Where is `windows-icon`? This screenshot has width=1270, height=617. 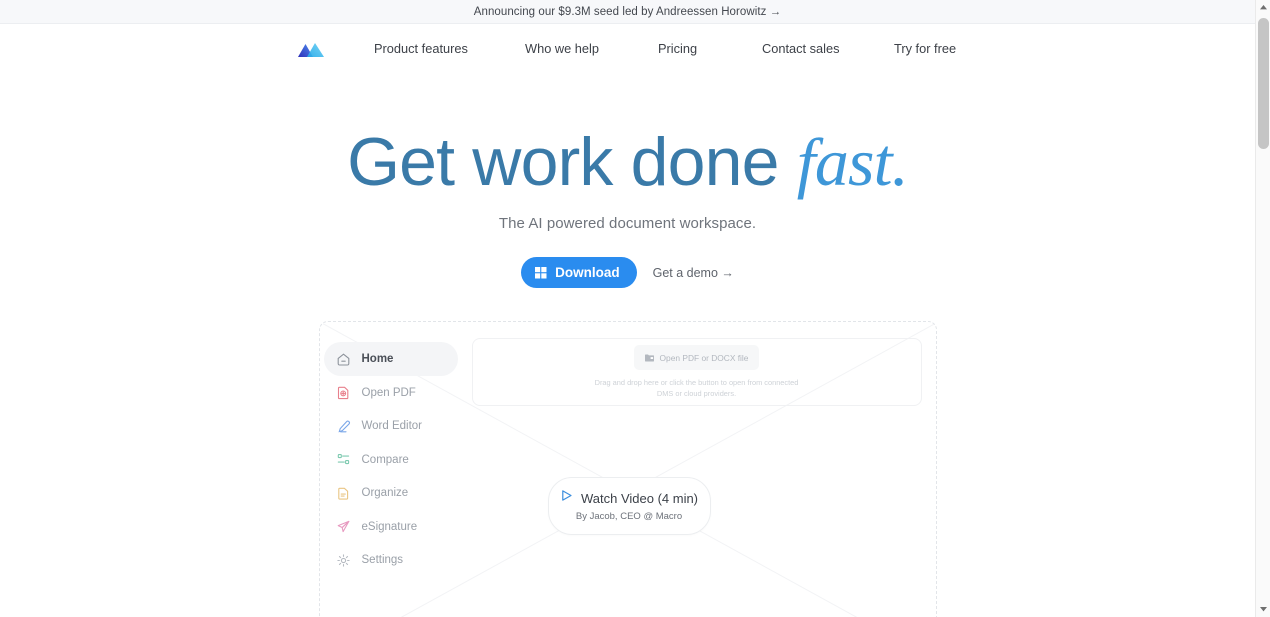 windows-icon is located at coordinates (541, 272).